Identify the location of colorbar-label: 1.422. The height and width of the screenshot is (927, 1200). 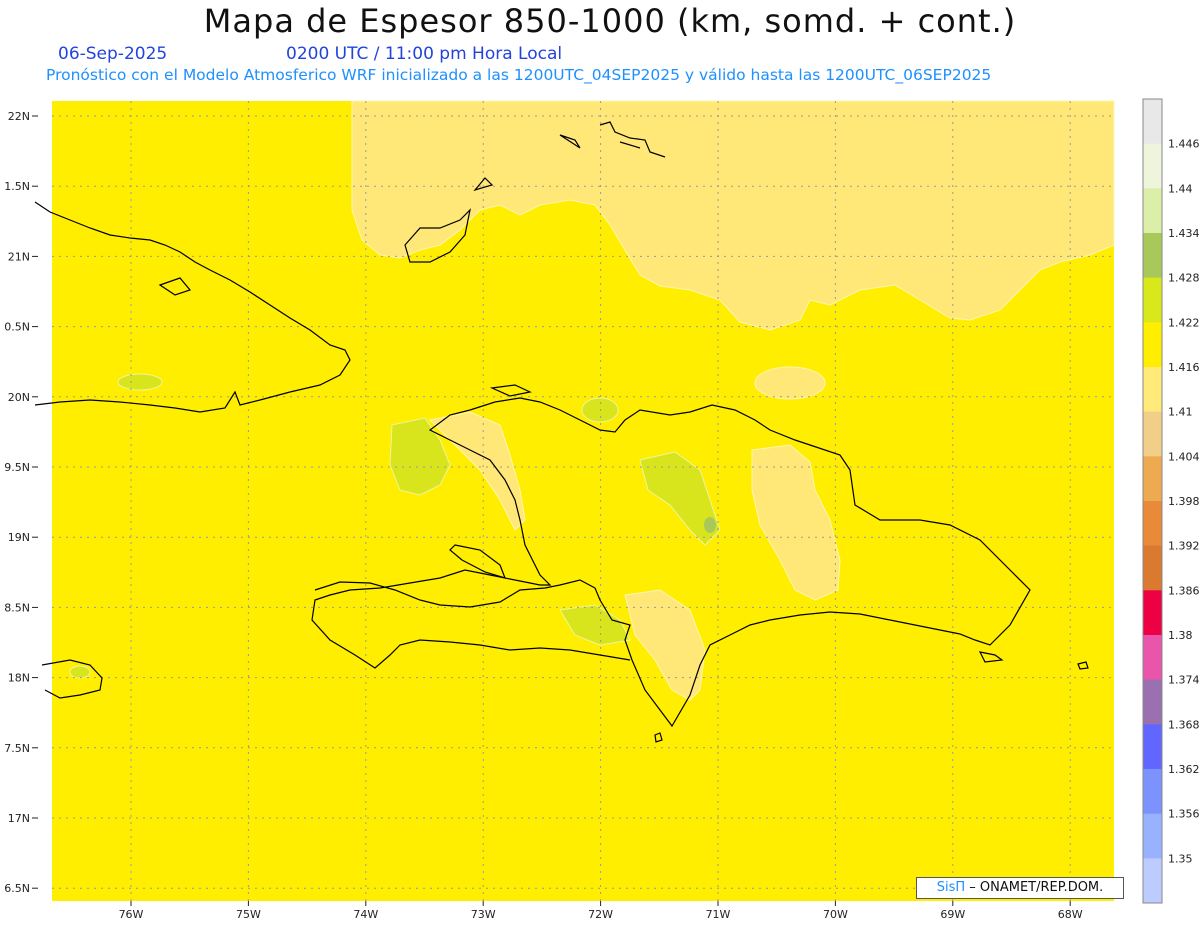
(1184, 322).